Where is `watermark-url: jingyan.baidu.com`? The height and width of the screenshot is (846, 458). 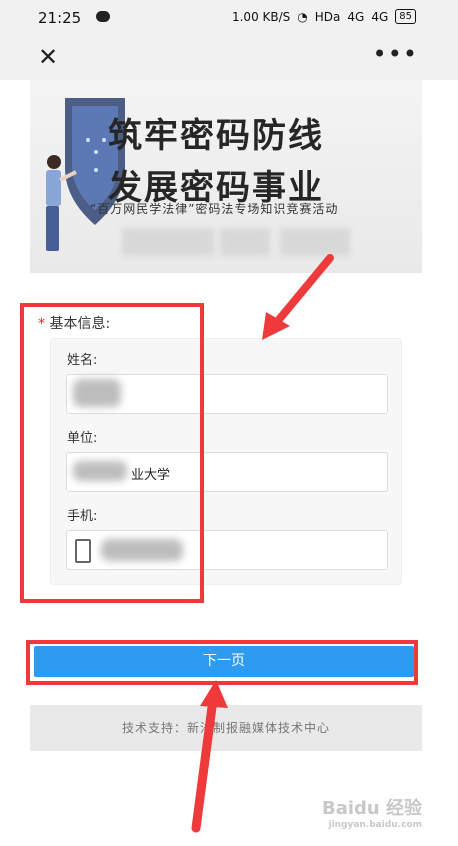 watermark-url: jingyan.baidu.com is located at coordinates (375, 825).